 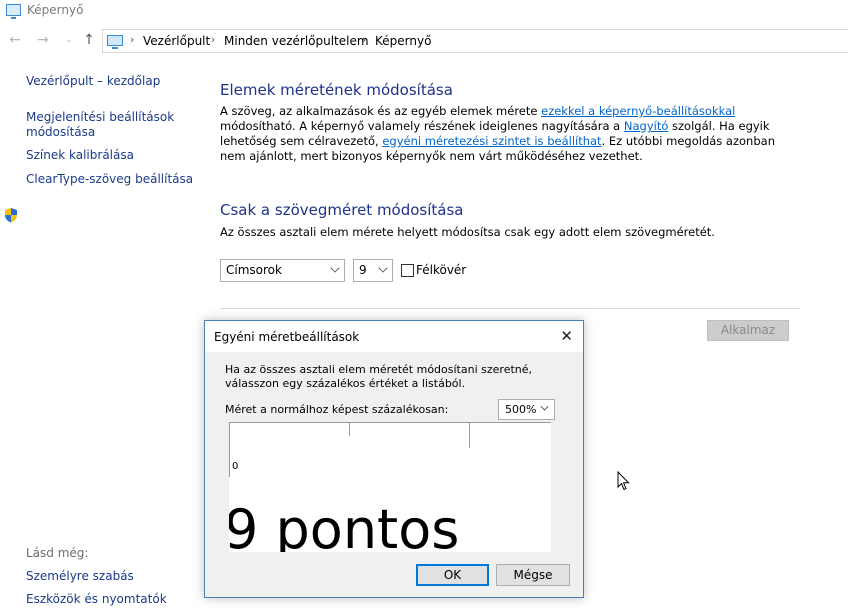 What do you see at coordinates (424, 11) in the screenshot?
I see `title-bar: Képernyő` at bounding box center [424, 11].